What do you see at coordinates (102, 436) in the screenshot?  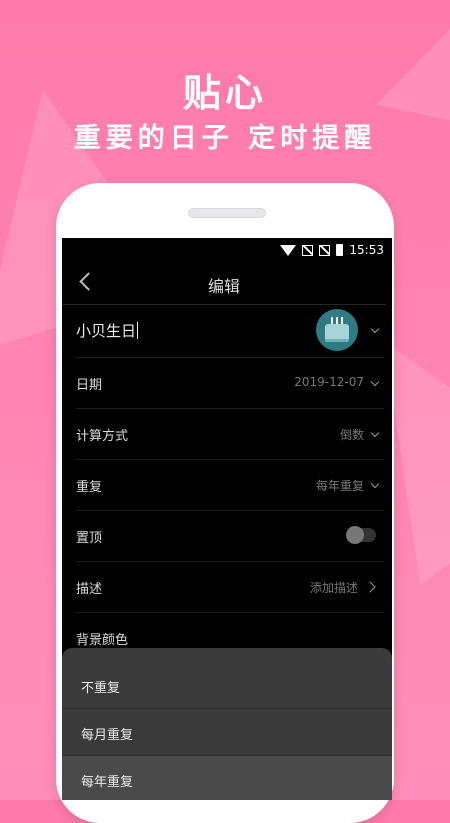 I see `calc-method-label: 计算方式` at bounding box center [102, 436].